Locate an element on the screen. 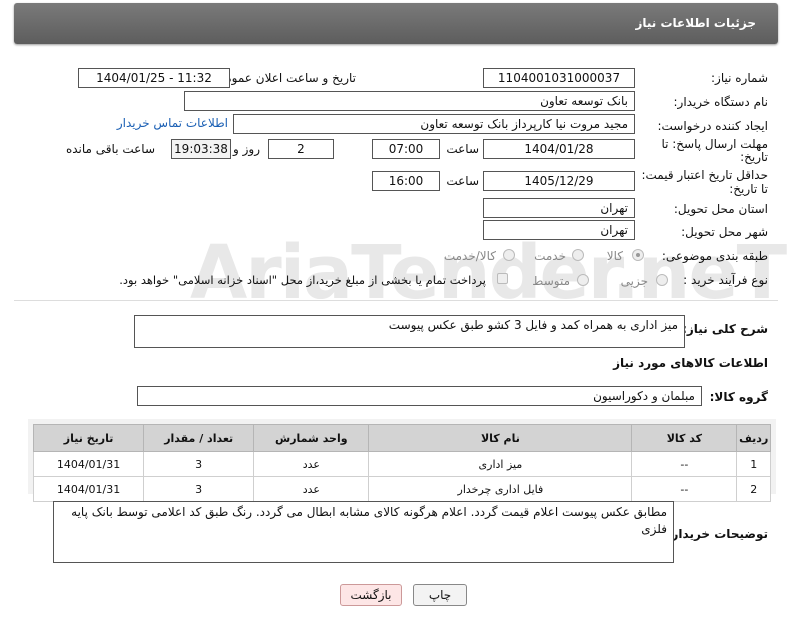 This screenshot has height=620, width=788. need-number-label: شماره نیاز: is located at coordinates (739, 78).